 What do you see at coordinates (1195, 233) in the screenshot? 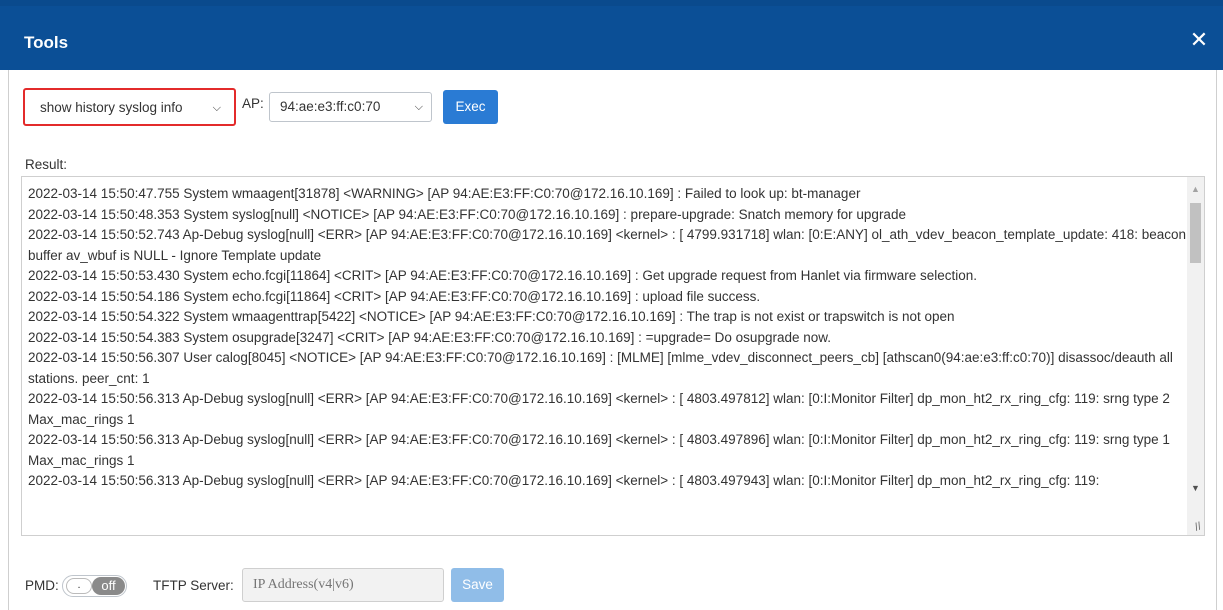
I see `scroll-thumb` at bounding box center [1195, 233].